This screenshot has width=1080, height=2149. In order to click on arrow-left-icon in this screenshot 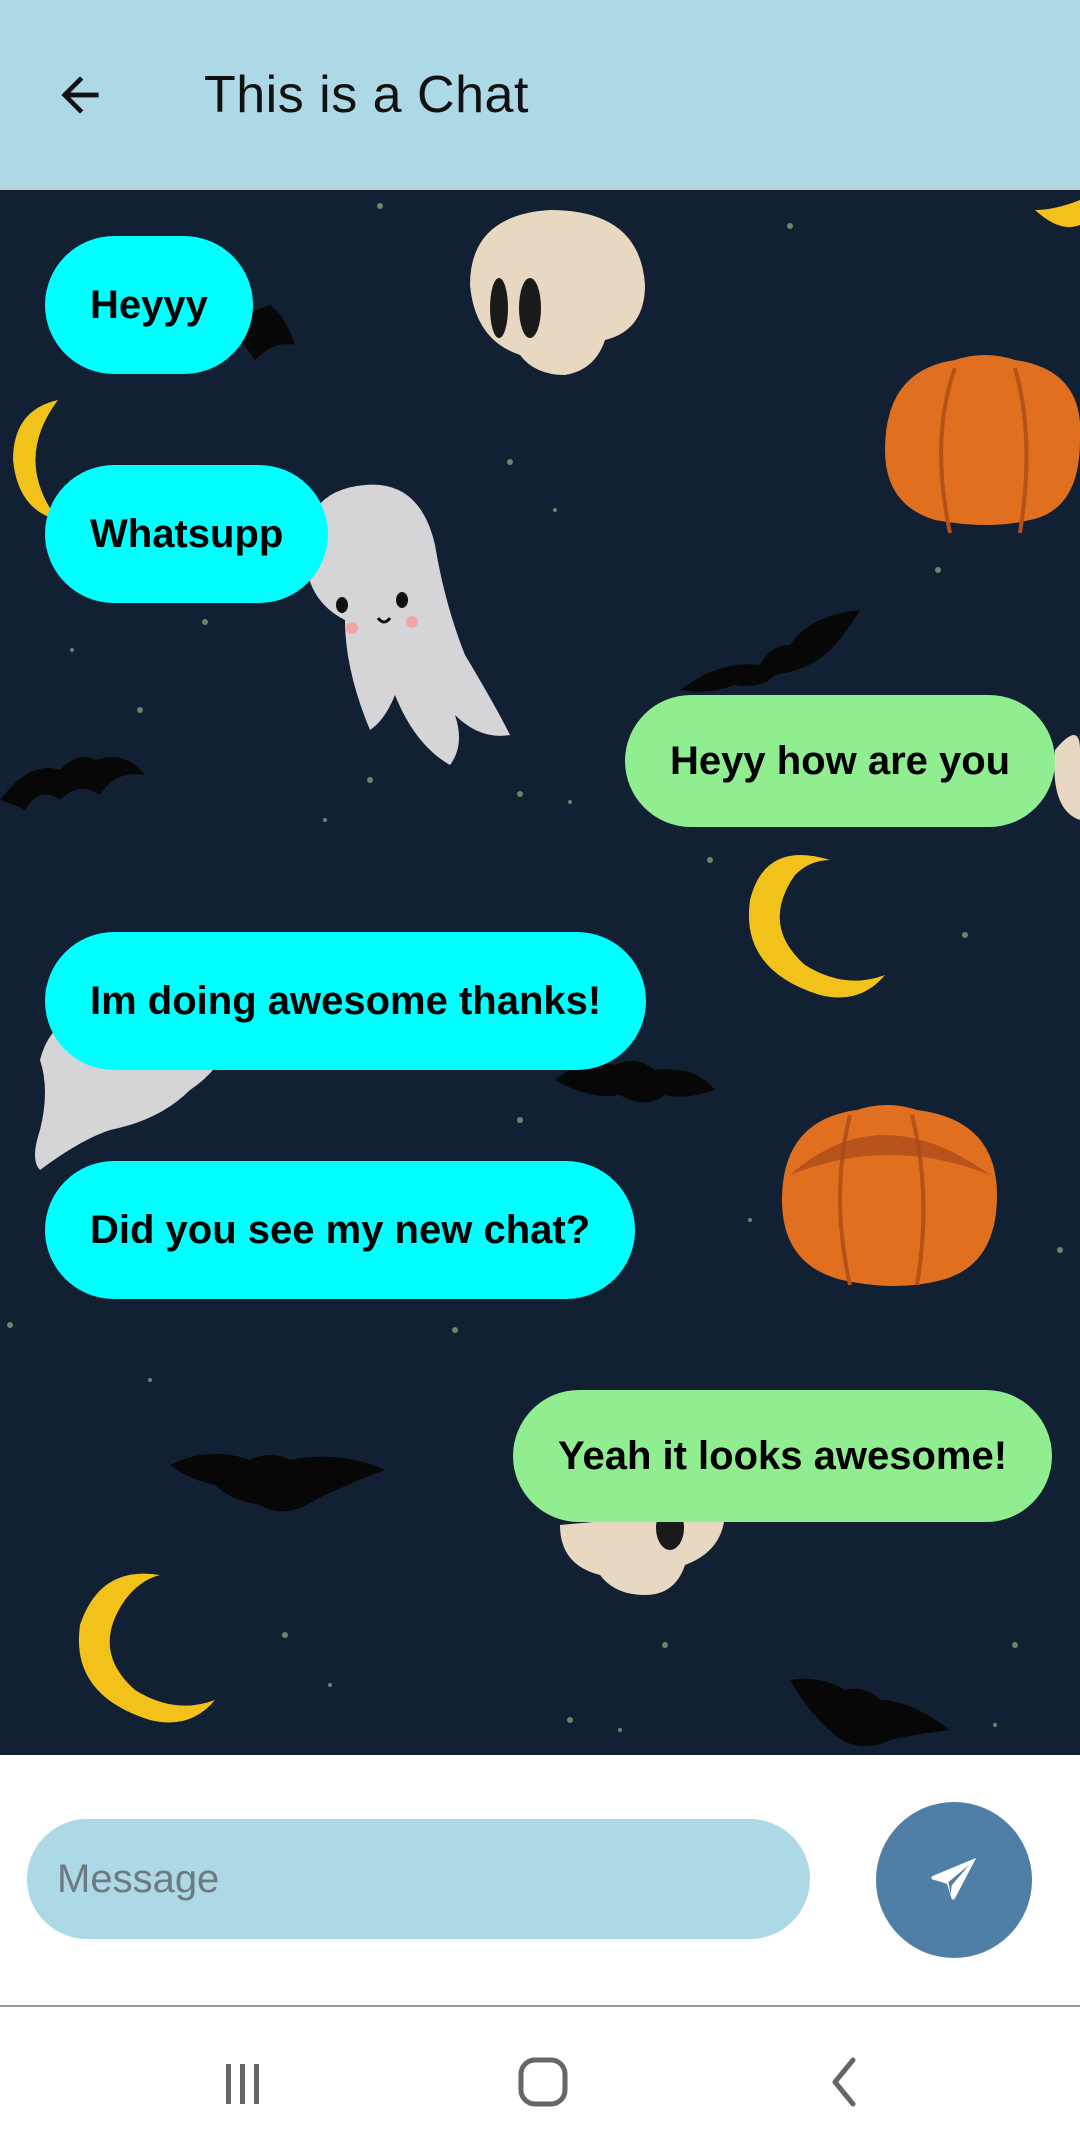, I will do `click(80, 95)`.